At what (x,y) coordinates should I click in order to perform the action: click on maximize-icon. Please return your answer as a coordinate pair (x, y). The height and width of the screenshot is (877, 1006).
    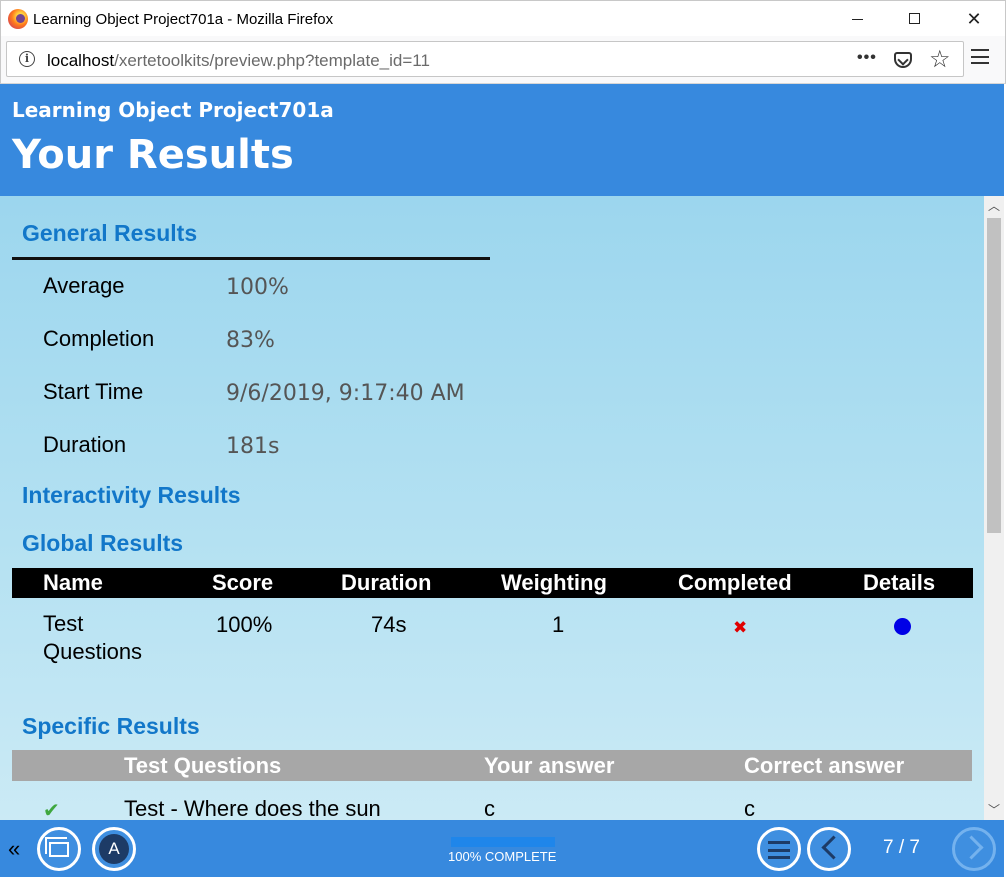
    Looking at the image, I should click on (914, 18).